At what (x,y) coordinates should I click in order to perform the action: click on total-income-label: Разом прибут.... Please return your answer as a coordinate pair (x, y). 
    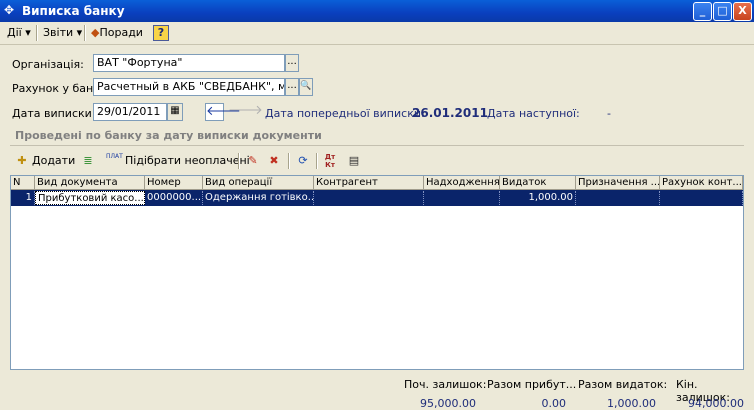
    Looking at the image, I should click on (532, 384).